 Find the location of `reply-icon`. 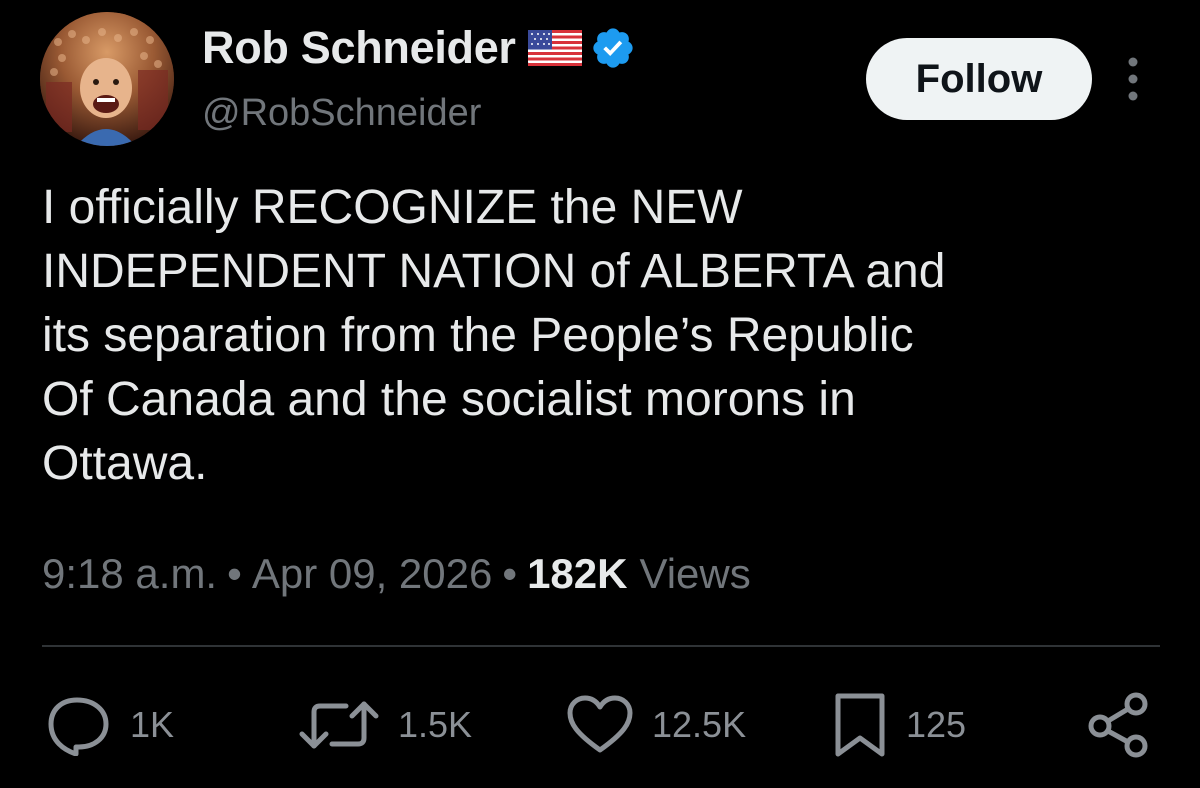

reply-icon is located at coordinates (79, 725).